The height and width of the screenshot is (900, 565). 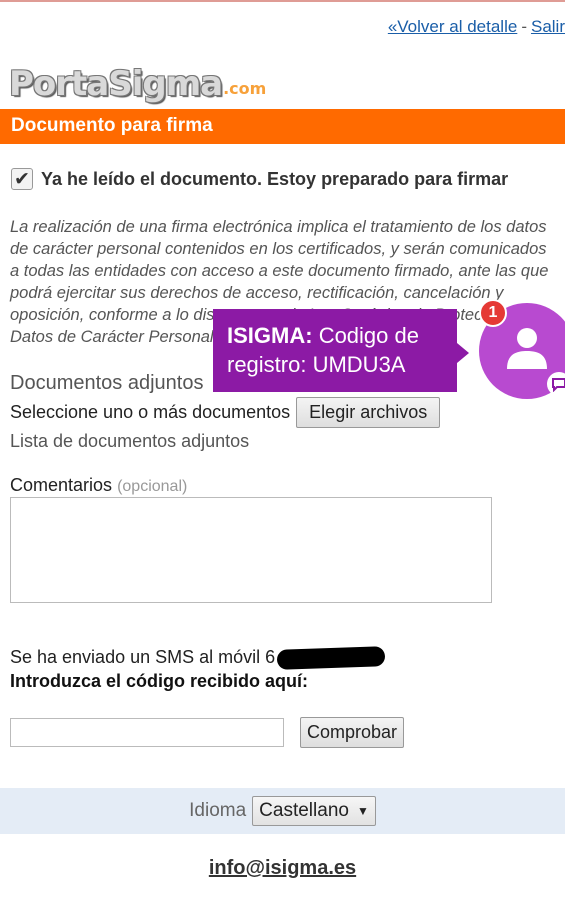 I want to click on footer: info@isigma.es, so click(x=282, y=868).